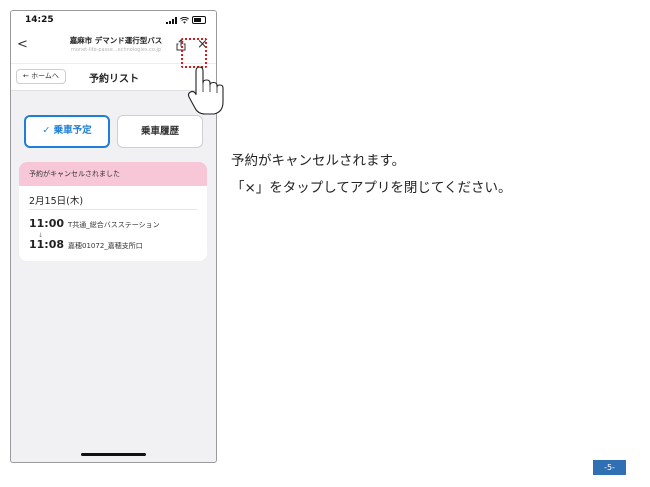  Describe the element at coordinates (114, 79) in the screenshot. I see `page-title: 予約リスト` at that location.